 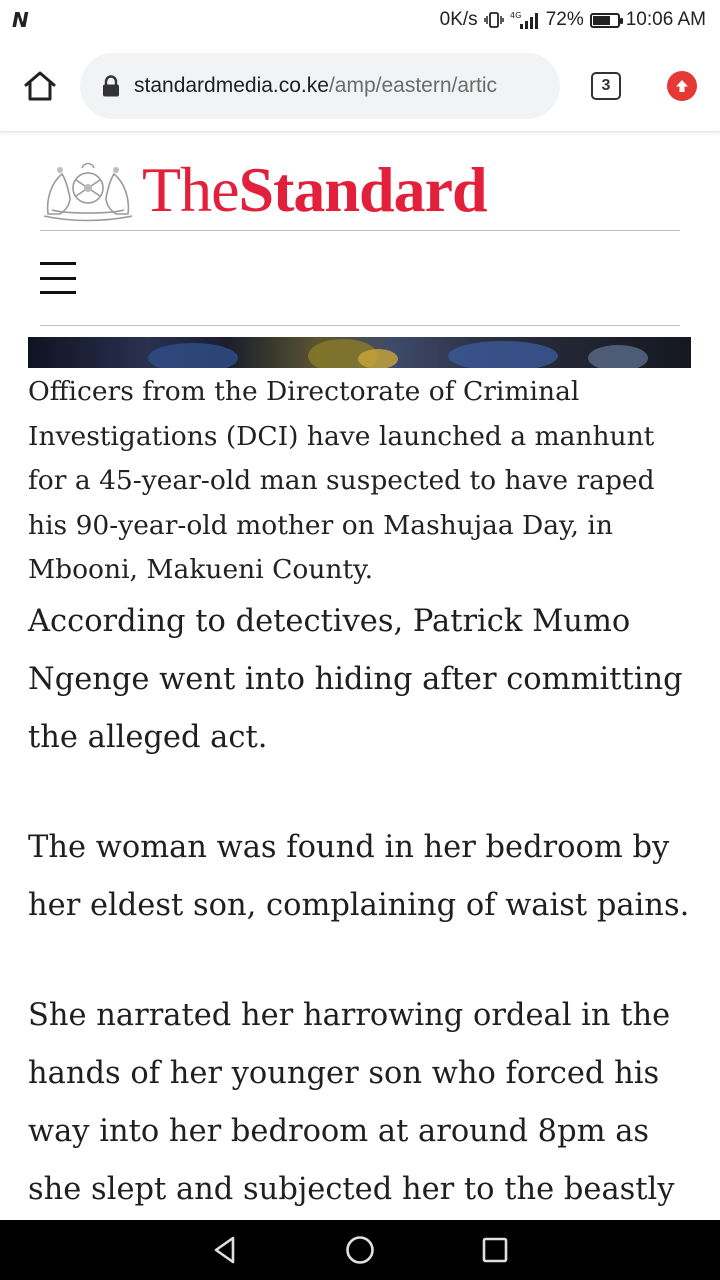 I want to click on home-button, so click(x=40, y=86).